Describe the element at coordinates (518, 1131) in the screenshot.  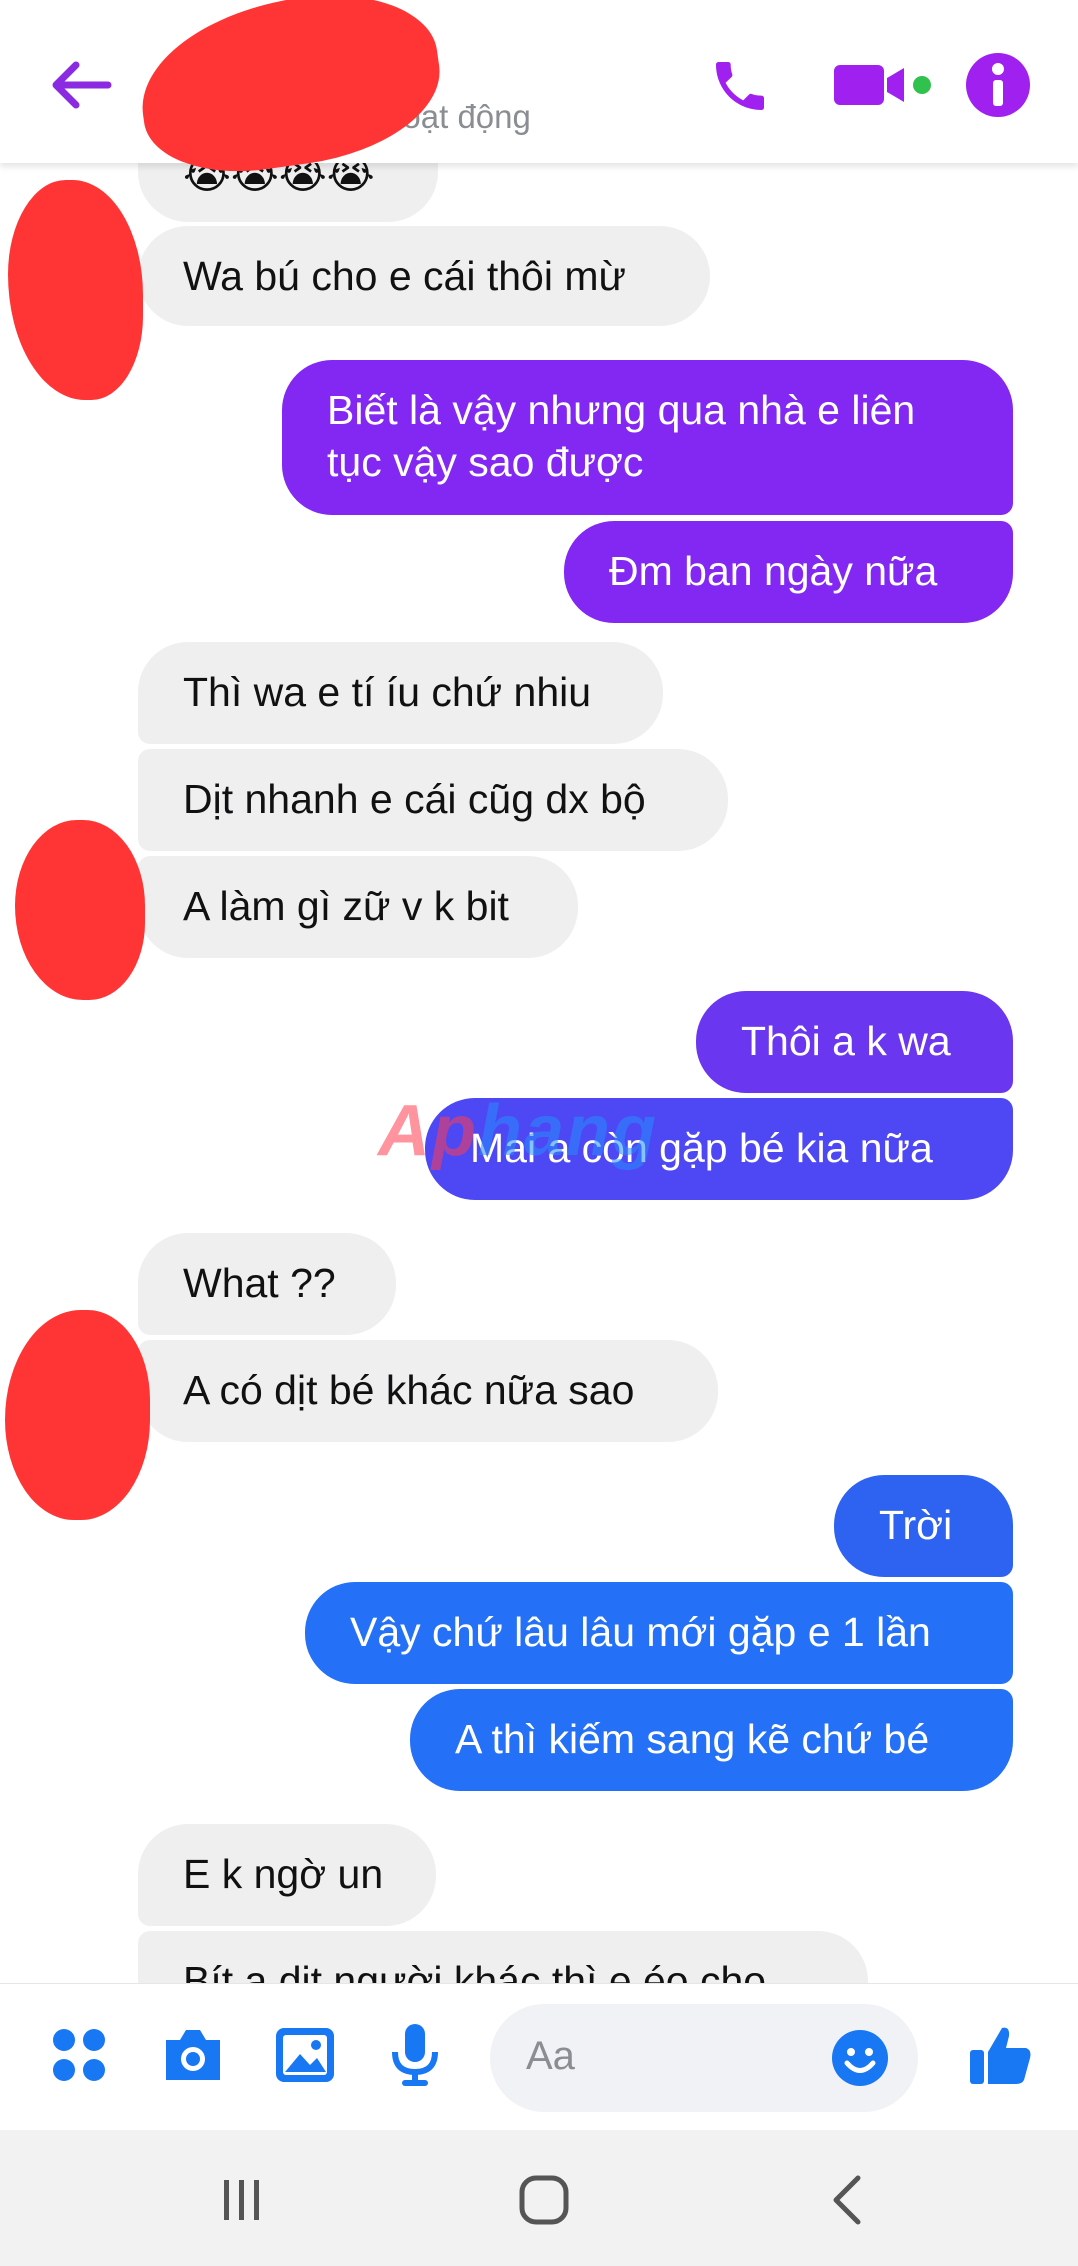
I see `watermark: Aphang` at that location.